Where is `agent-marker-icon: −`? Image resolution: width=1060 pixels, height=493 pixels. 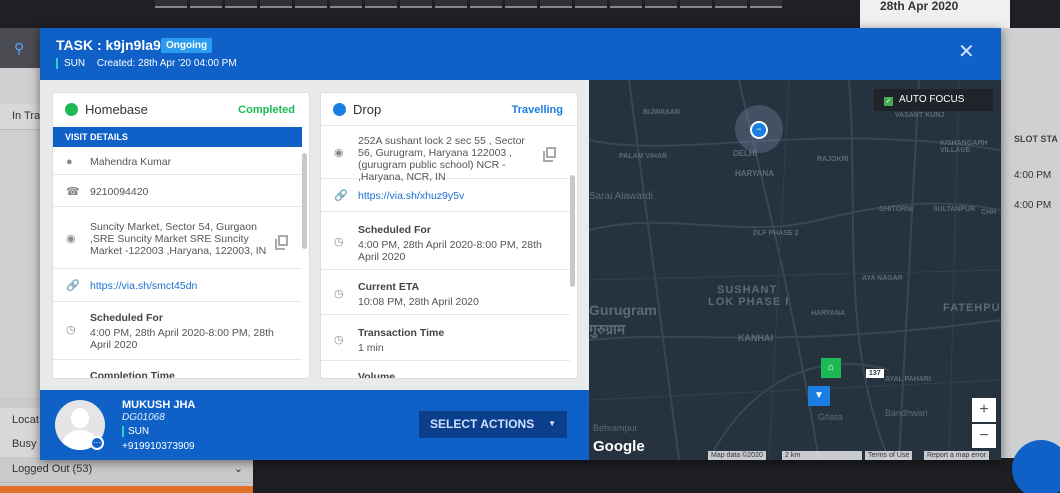 agent-marker-icon: − is located at coordinates (759, 130).